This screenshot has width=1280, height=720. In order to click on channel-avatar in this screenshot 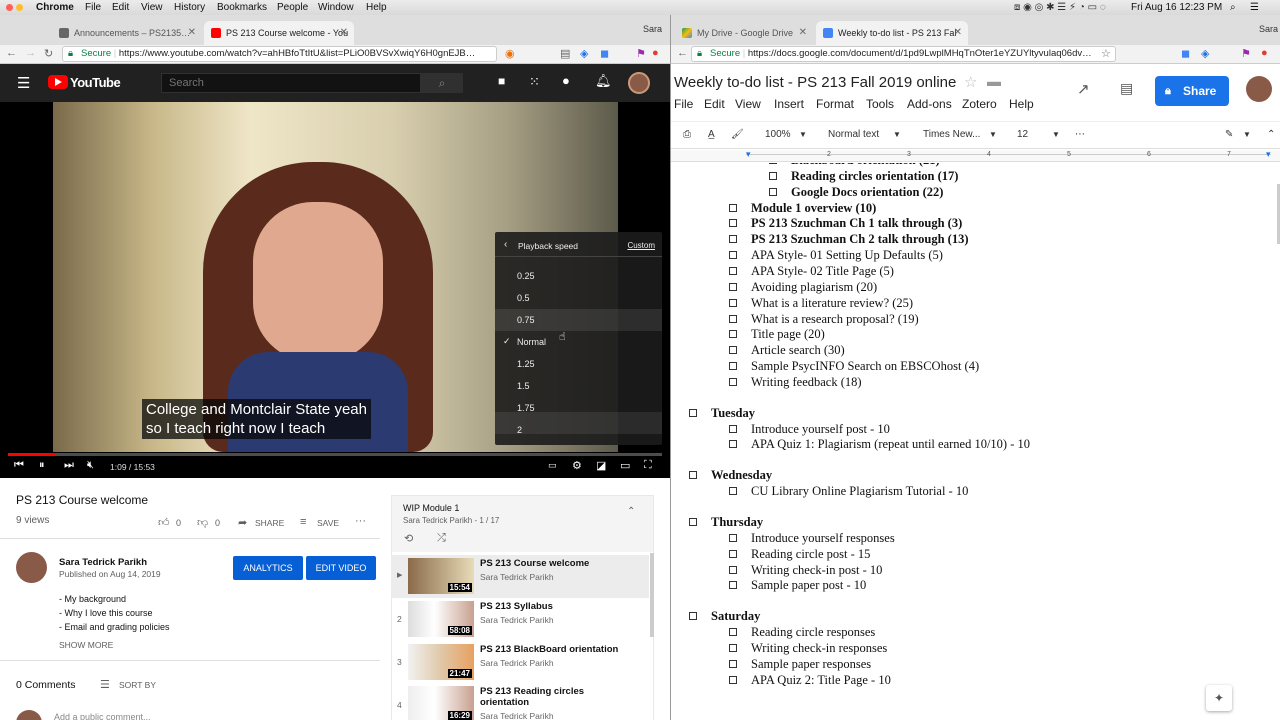, I will do `click(31, 567)`.